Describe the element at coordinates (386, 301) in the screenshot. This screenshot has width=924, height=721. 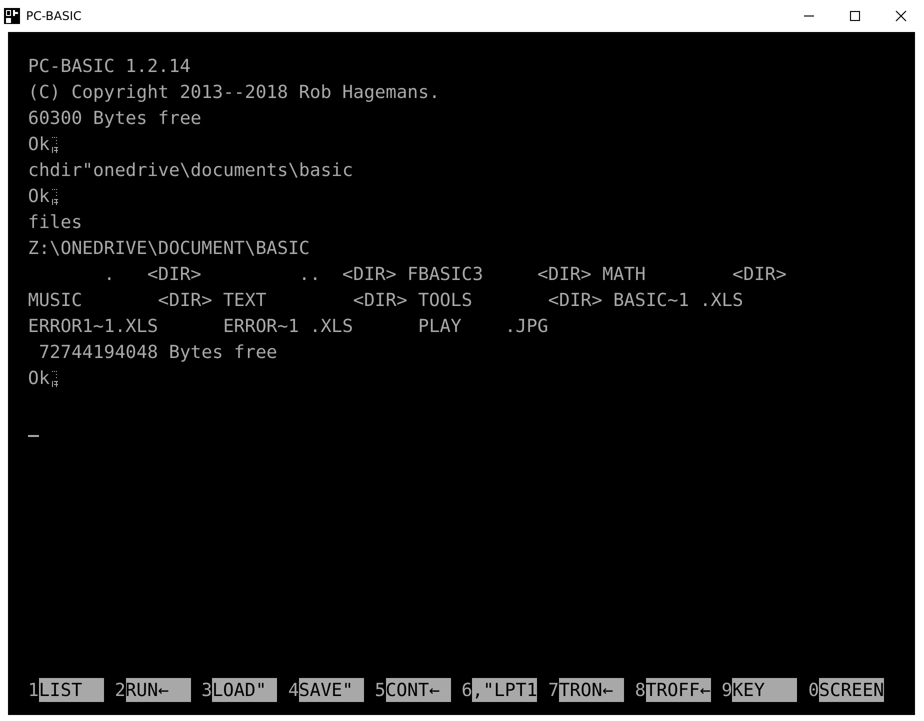
I see `console-text: MUSIC <DIR> TEXT <DIR> TOOLS <DIR> BASIC~1 .XLS` at that location.